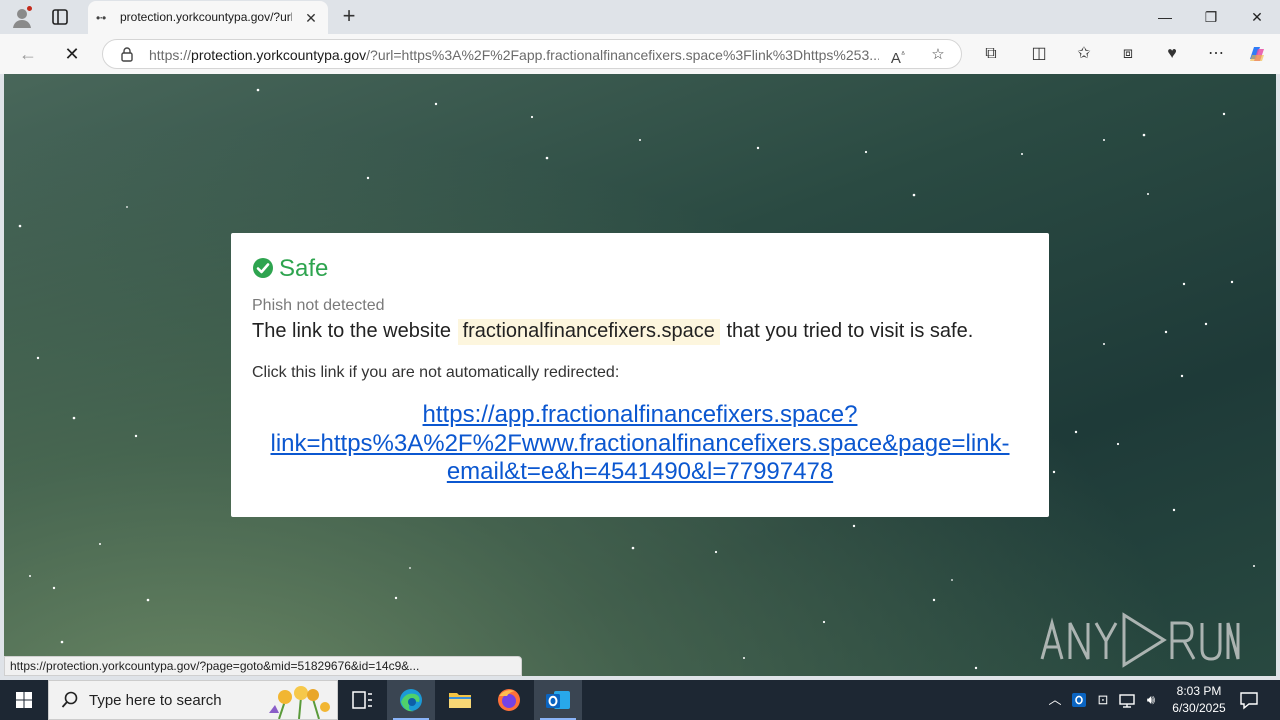 This screenshot has height=720, width=1280. I want to click on domain-highlight: fractionalfinancefixers.space, so click(588, 332).